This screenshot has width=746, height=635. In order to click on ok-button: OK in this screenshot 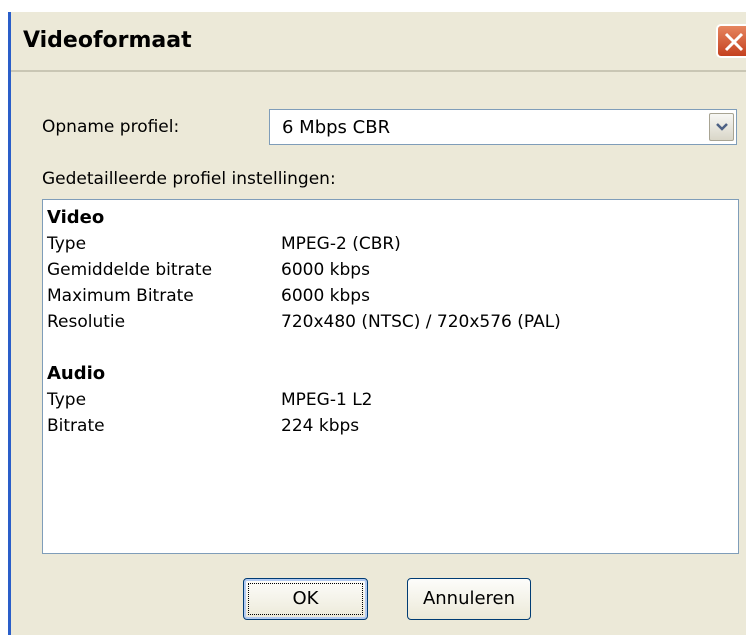, I will do `click(305, 599)`.